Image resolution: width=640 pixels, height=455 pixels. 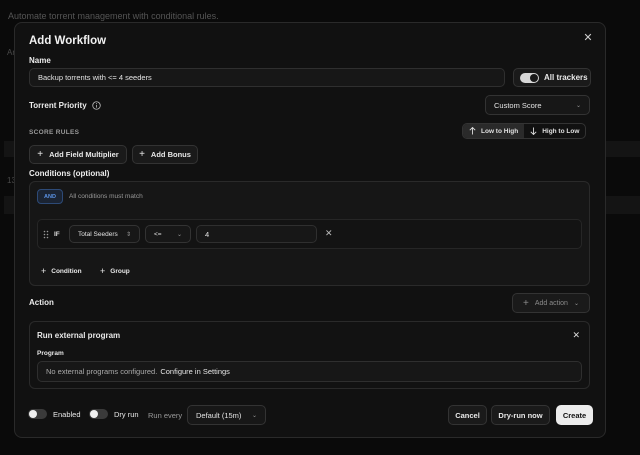 What do you see at coordinates (520, 415) in the screenshot?
I see `dry-run-now-button: Dry-run now` at bounding box center [520, 415].